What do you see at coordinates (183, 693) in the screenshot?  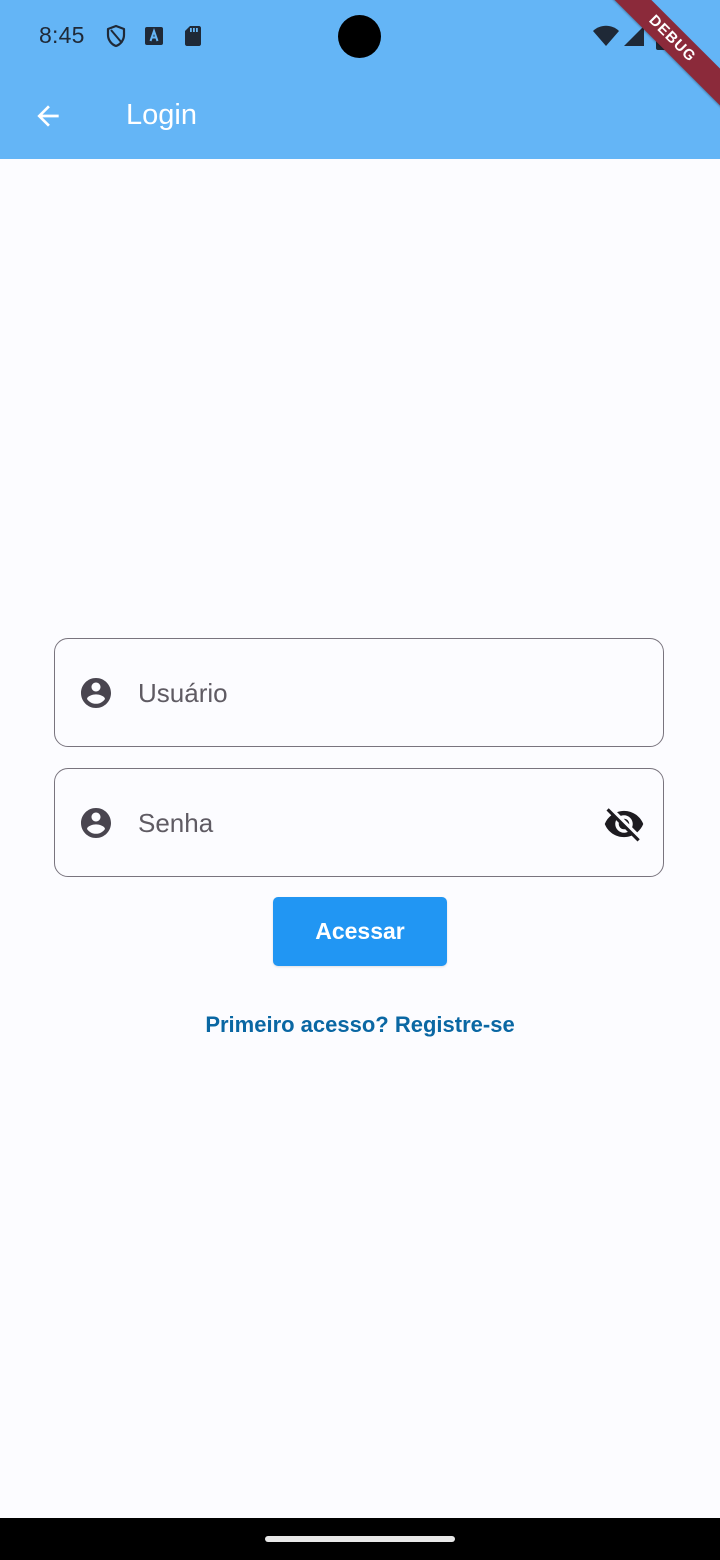 I see `username-placeholder: Usuário` at bounding box center [183, 693].